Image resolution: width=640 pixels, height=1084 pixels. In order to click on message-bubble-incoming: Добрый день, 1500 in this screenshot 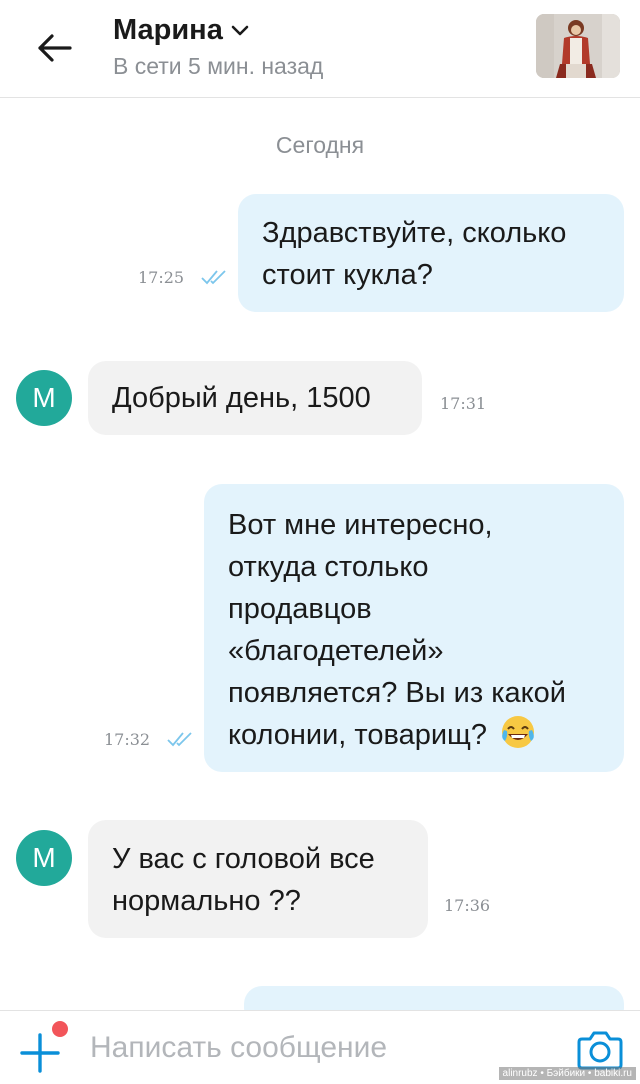, I will do `click(255, 398)`.